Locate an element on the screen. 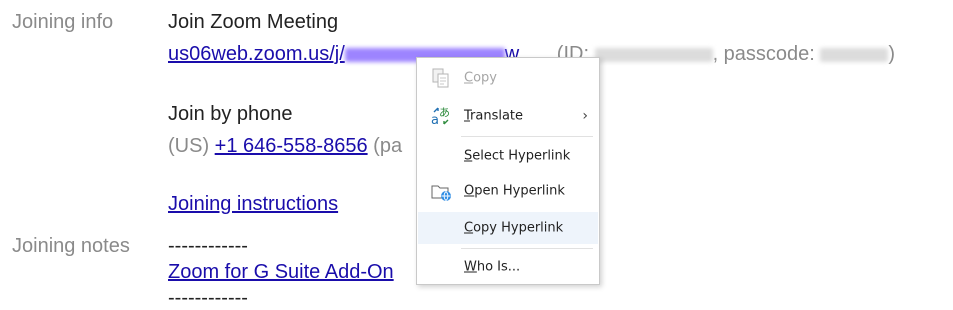 The height and width of the screenshot is (310, 953). copy-accelerator: C is located at coordinates (469, 78).